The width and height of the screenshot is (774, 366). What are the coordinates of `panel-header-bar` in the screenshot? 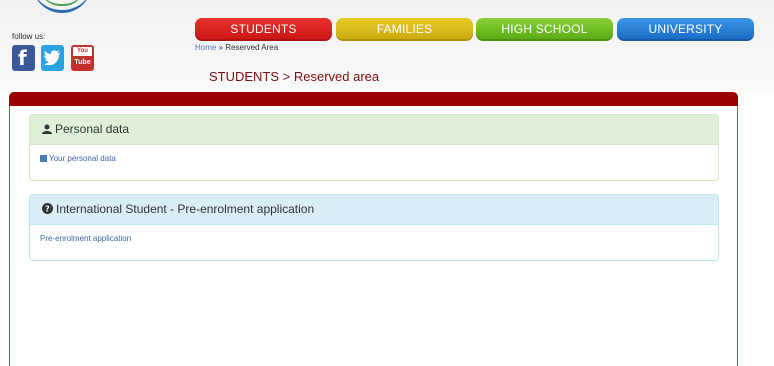 It's located at (373, 99).